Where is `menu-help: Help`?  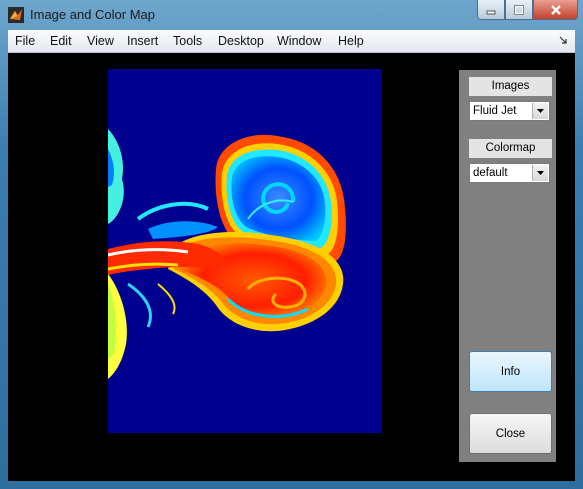
menu-help: Help is located at coordinates (351, 41).